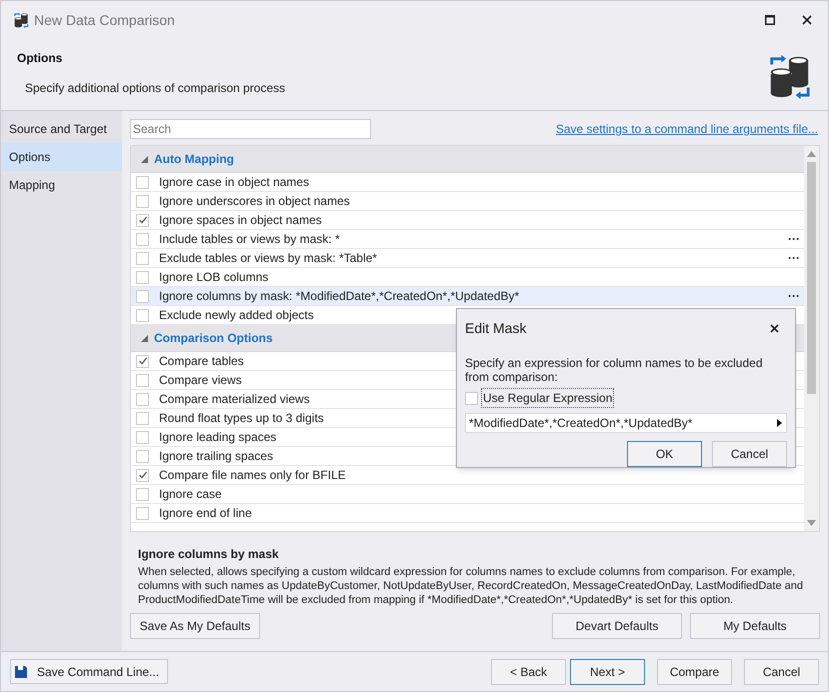  What do you see at coordinates (234, 399) in the screenshot?
I see `option-label: Compare materialized views` at bounding box center [234, 399].